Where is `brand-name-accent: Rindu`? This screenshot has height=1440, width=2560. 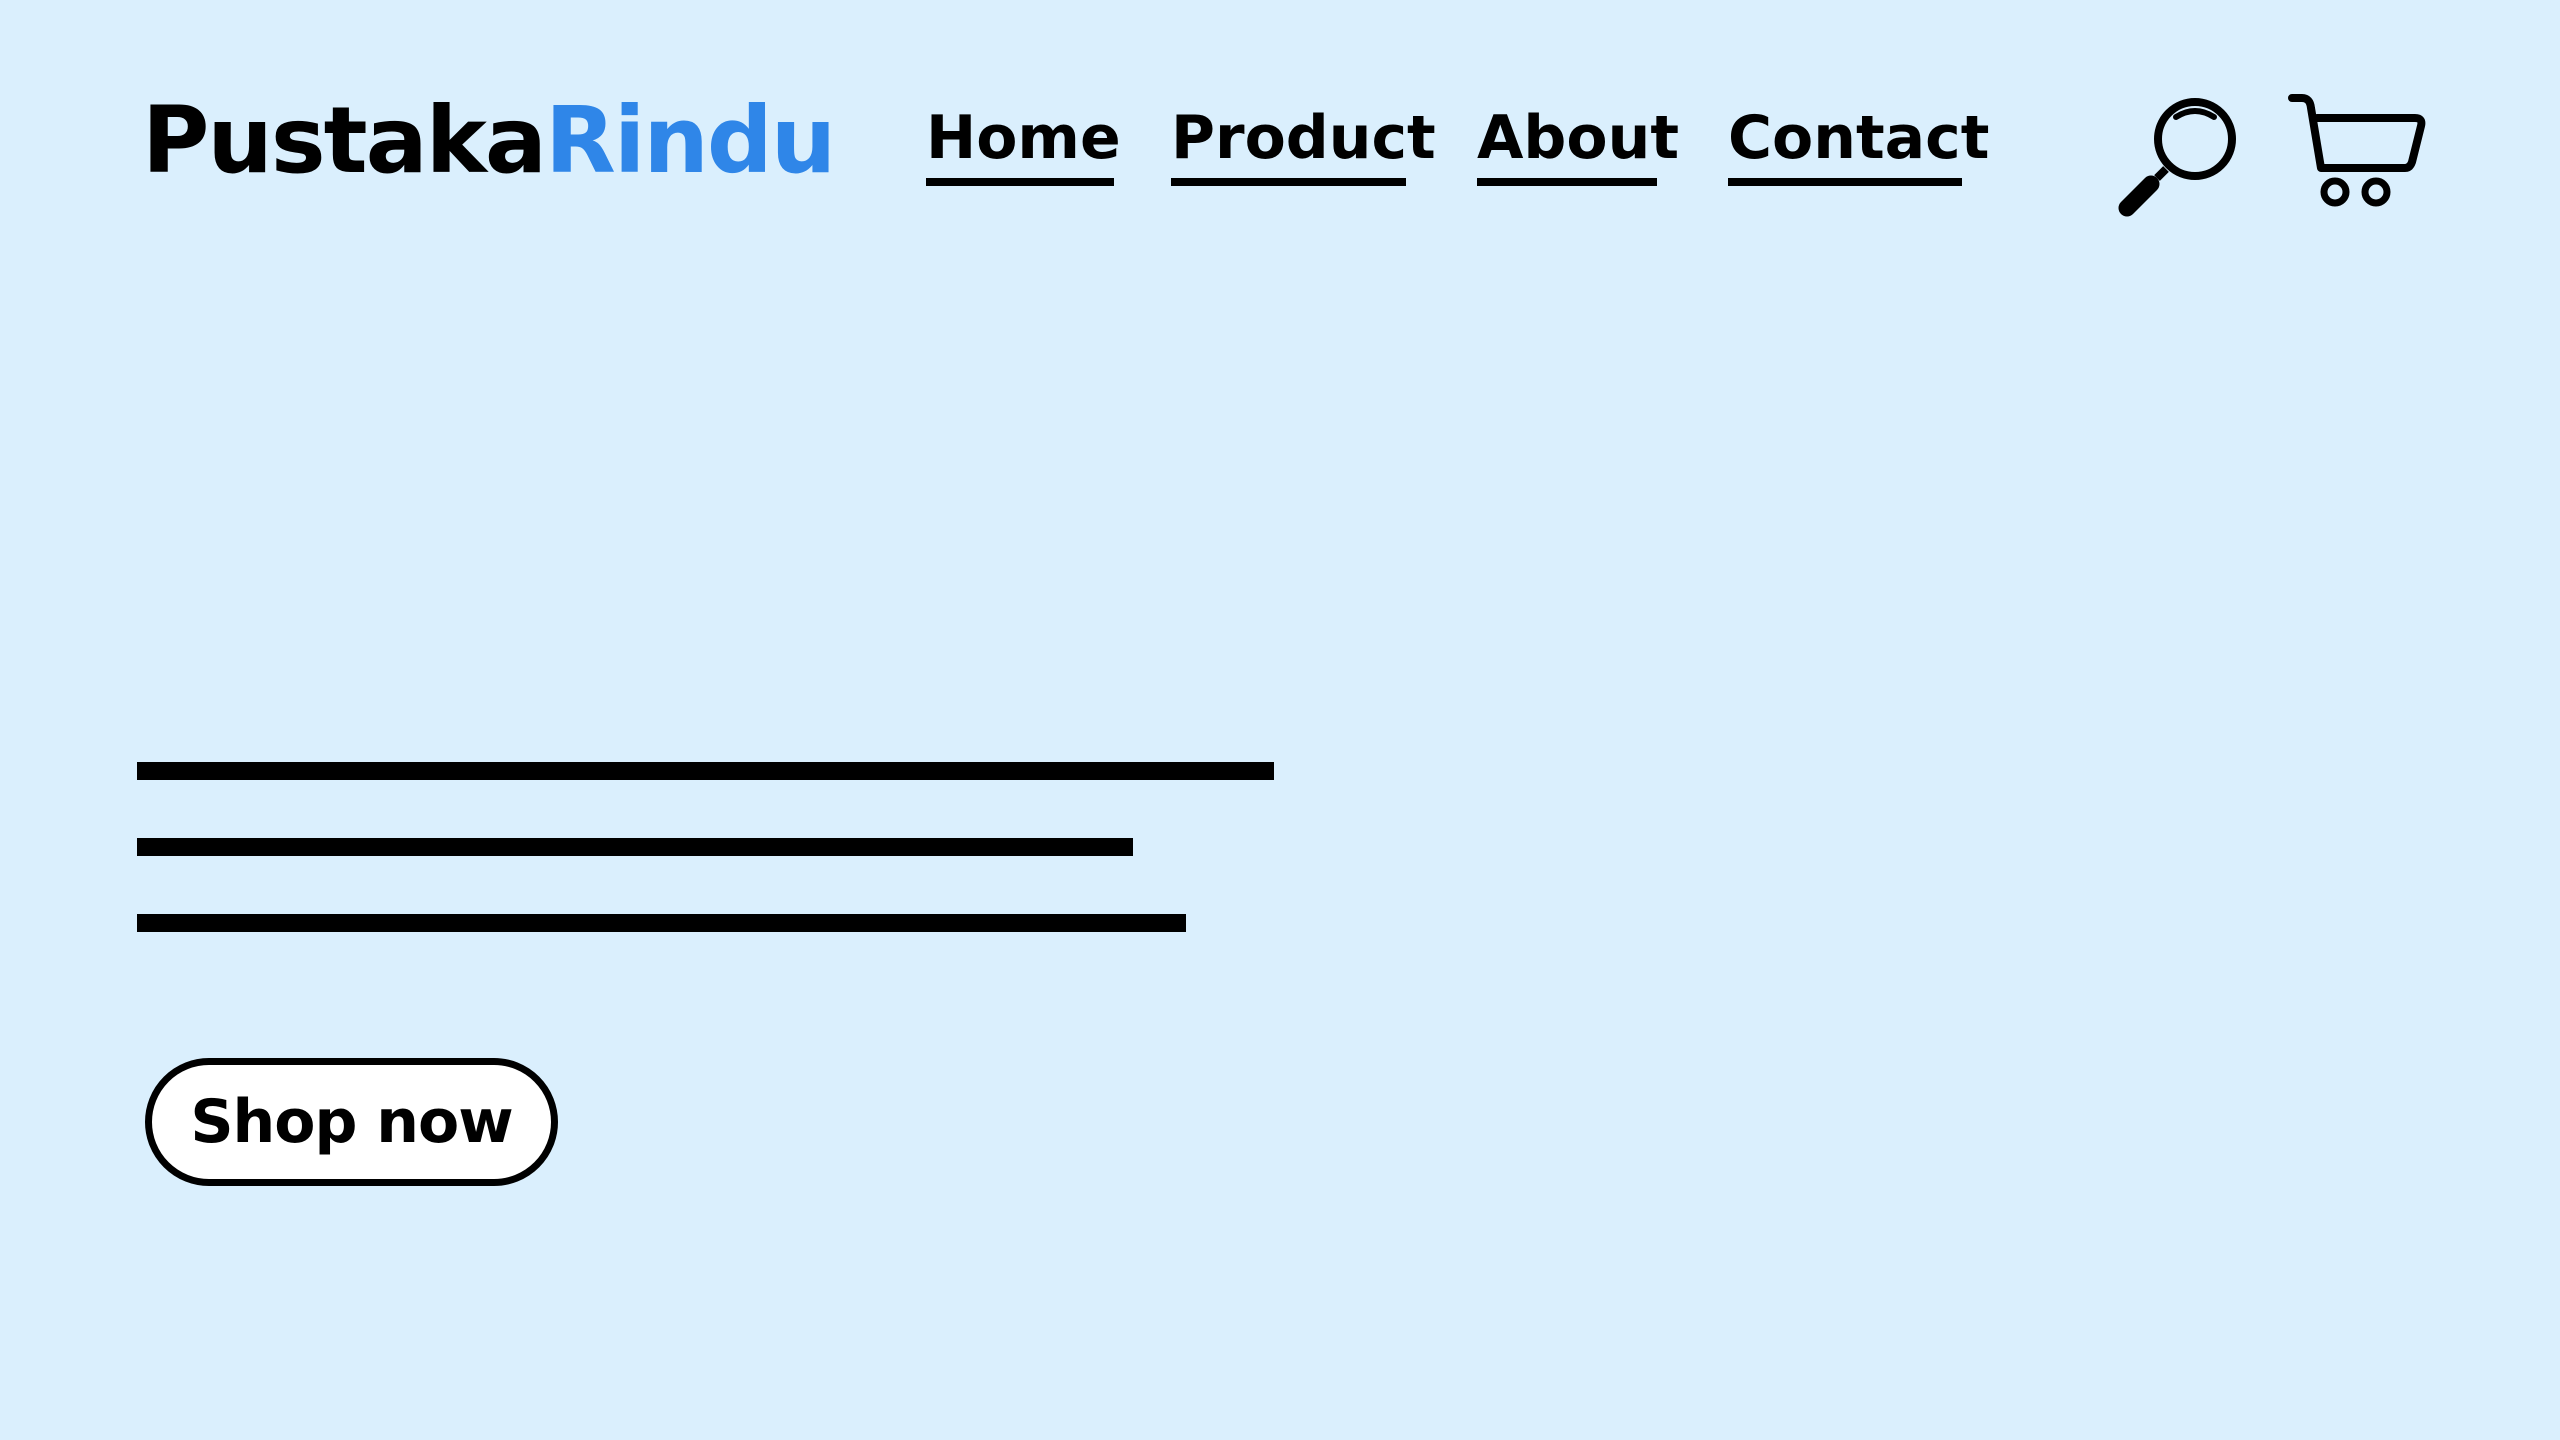
brand-name-accent: Rindu is located at coordinates (690, 140).